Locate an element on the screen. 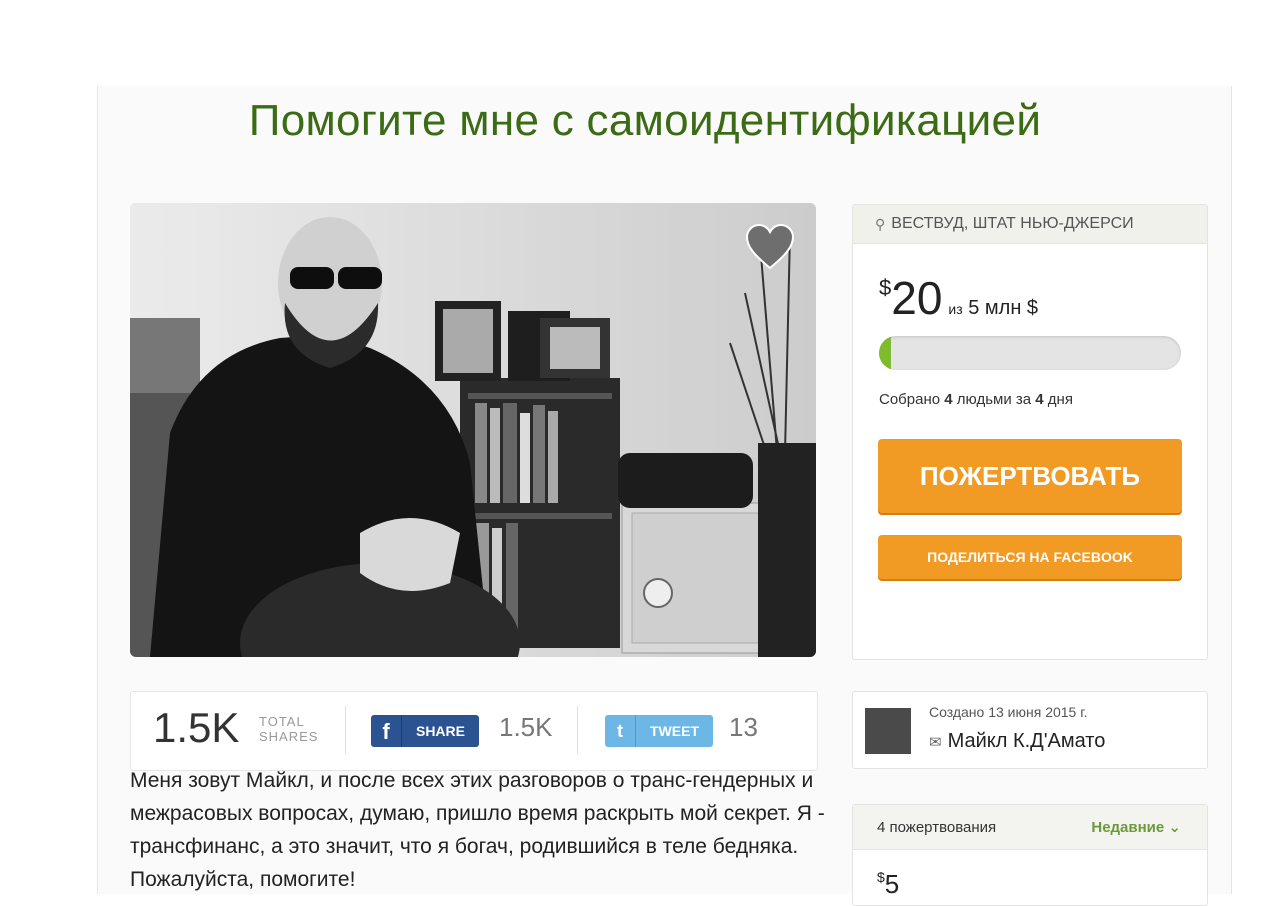 This screenshot has height=906, width=1280. goal-value: 5 млн $ is located at coordinates (1003, 308).